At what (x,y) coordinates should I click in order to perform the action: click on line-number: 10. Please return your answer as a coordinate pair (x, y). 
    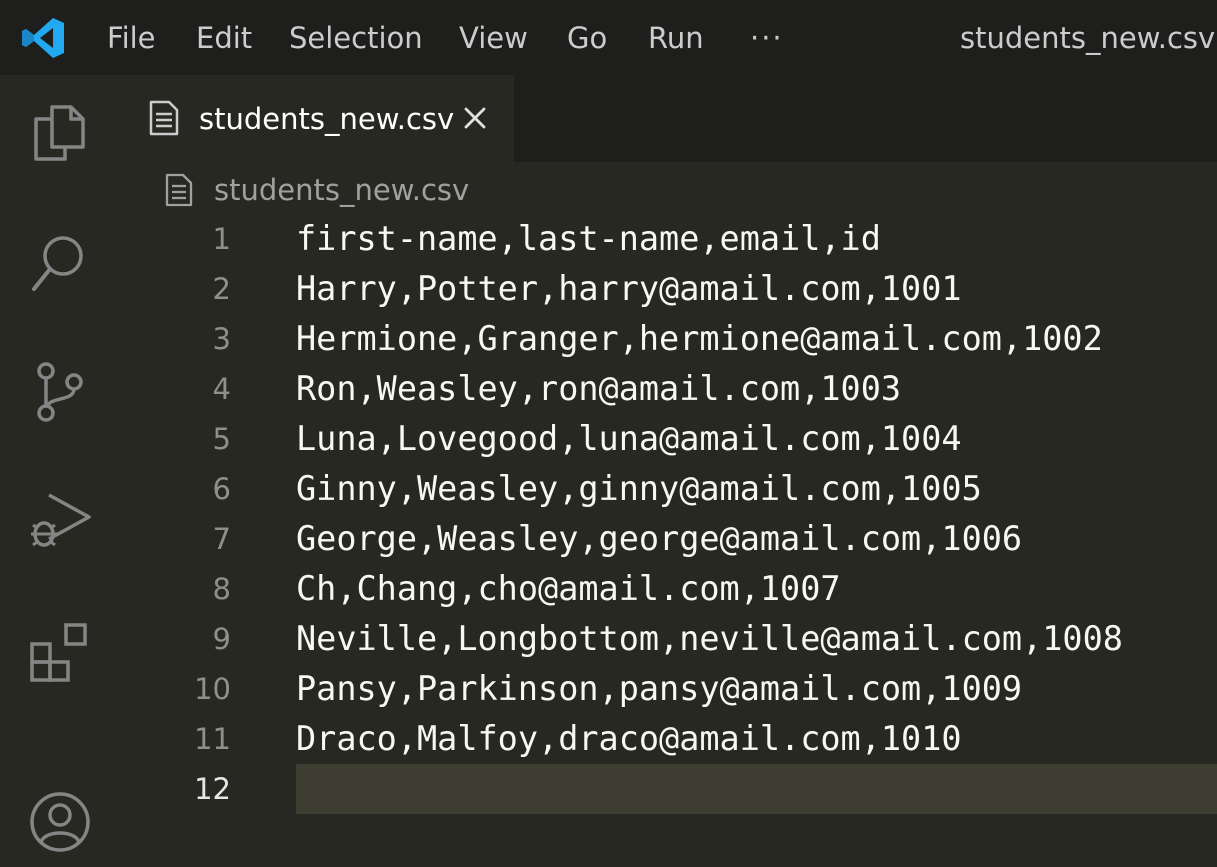
    Looking at the image, I should click on (212, 689).